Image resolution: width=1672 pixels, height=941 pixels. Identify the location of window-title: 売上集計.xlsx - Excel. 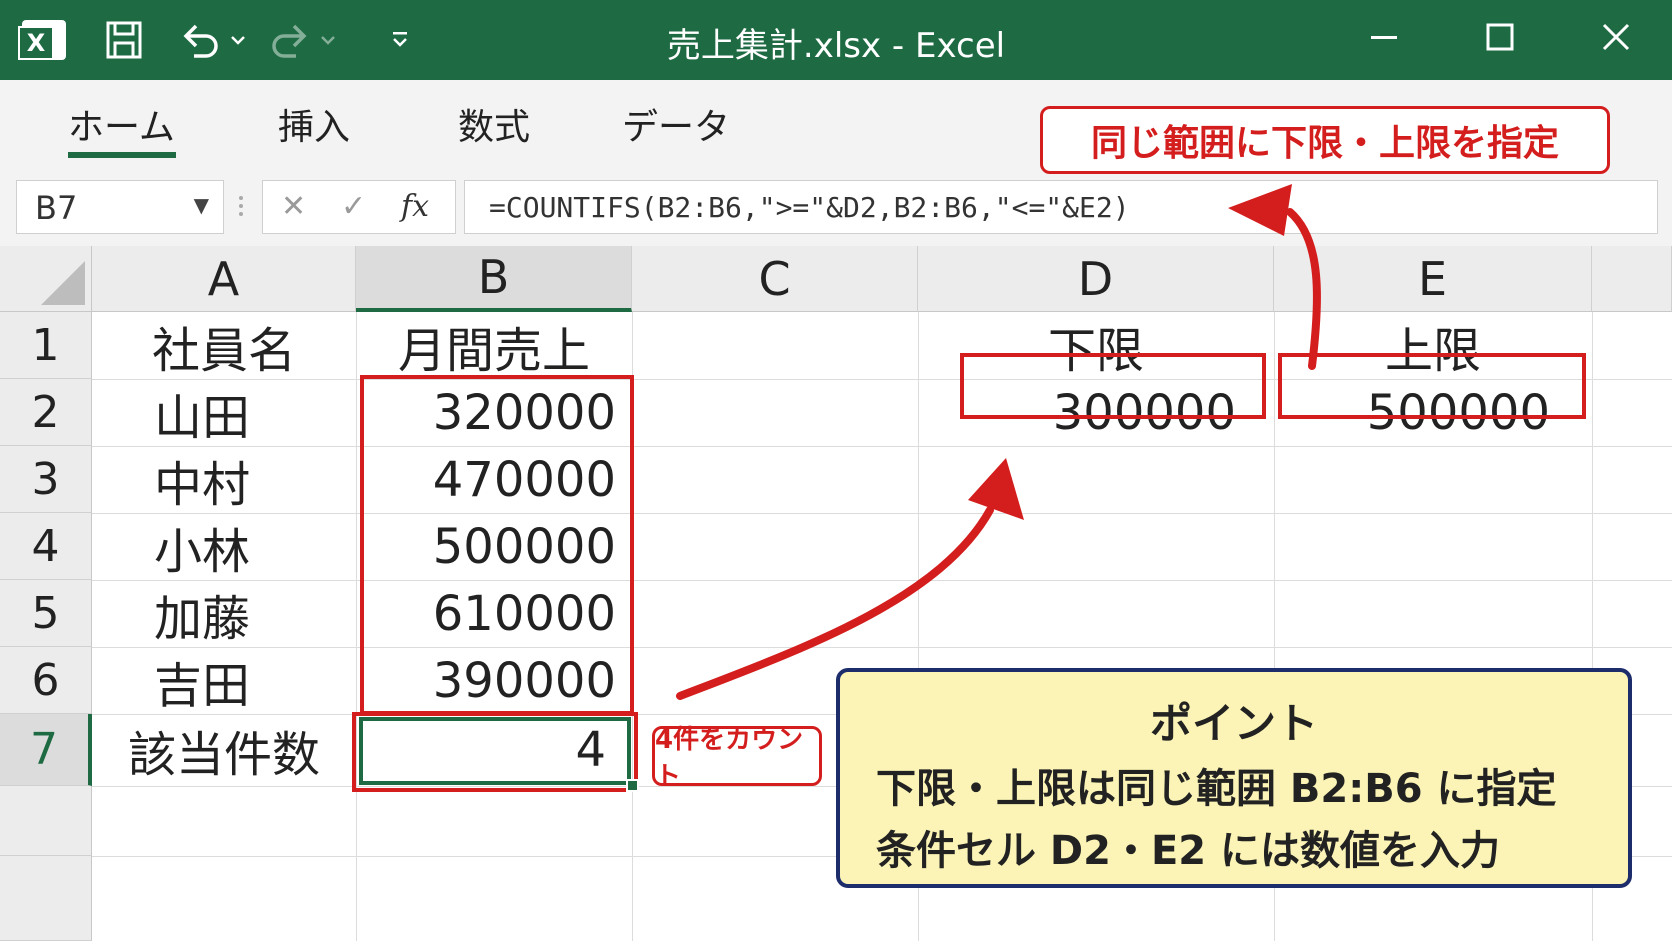
(836, 46).